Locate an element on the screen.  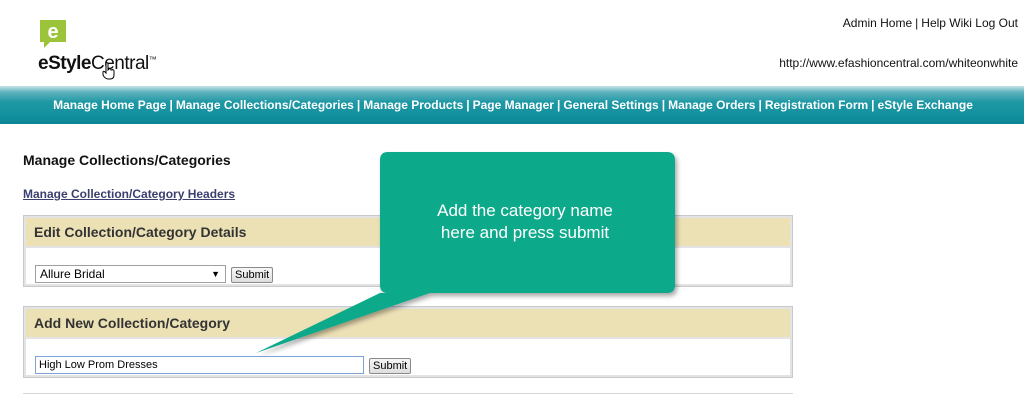
help-wiki-link: Help Wiki is located at coordinates (946, 23).